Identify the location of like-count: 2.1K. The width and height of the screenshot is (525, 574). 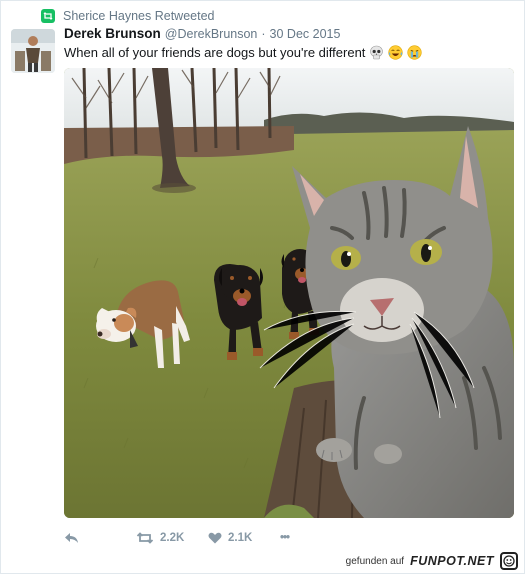
(240, 538).